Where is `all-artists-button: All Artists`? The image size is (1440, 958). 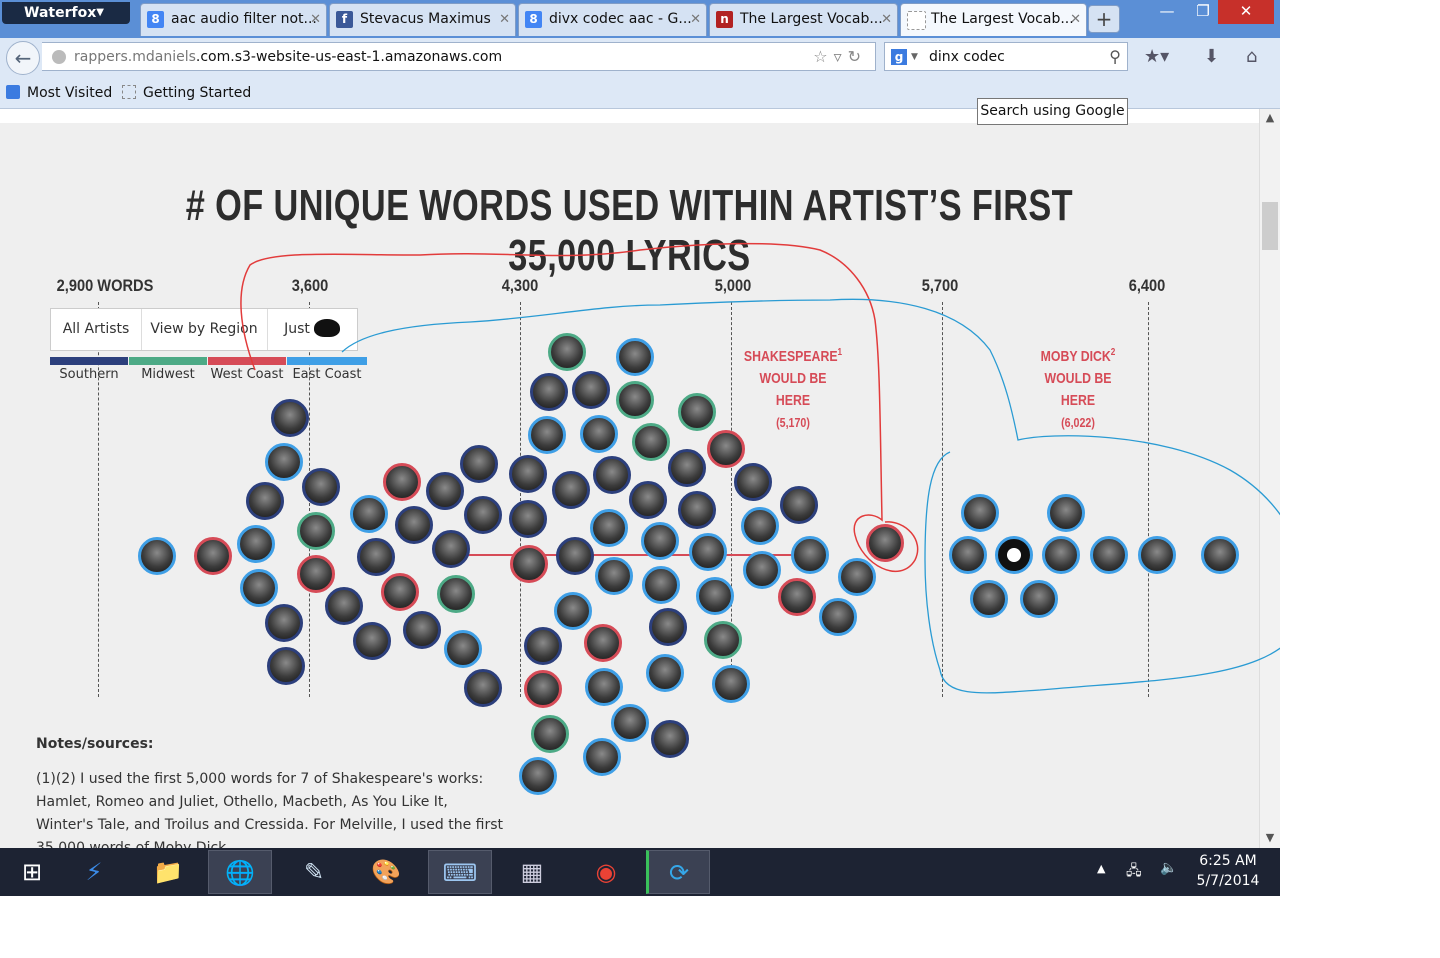
all-artists-button: All Artists is located at coordinates (96, 329).